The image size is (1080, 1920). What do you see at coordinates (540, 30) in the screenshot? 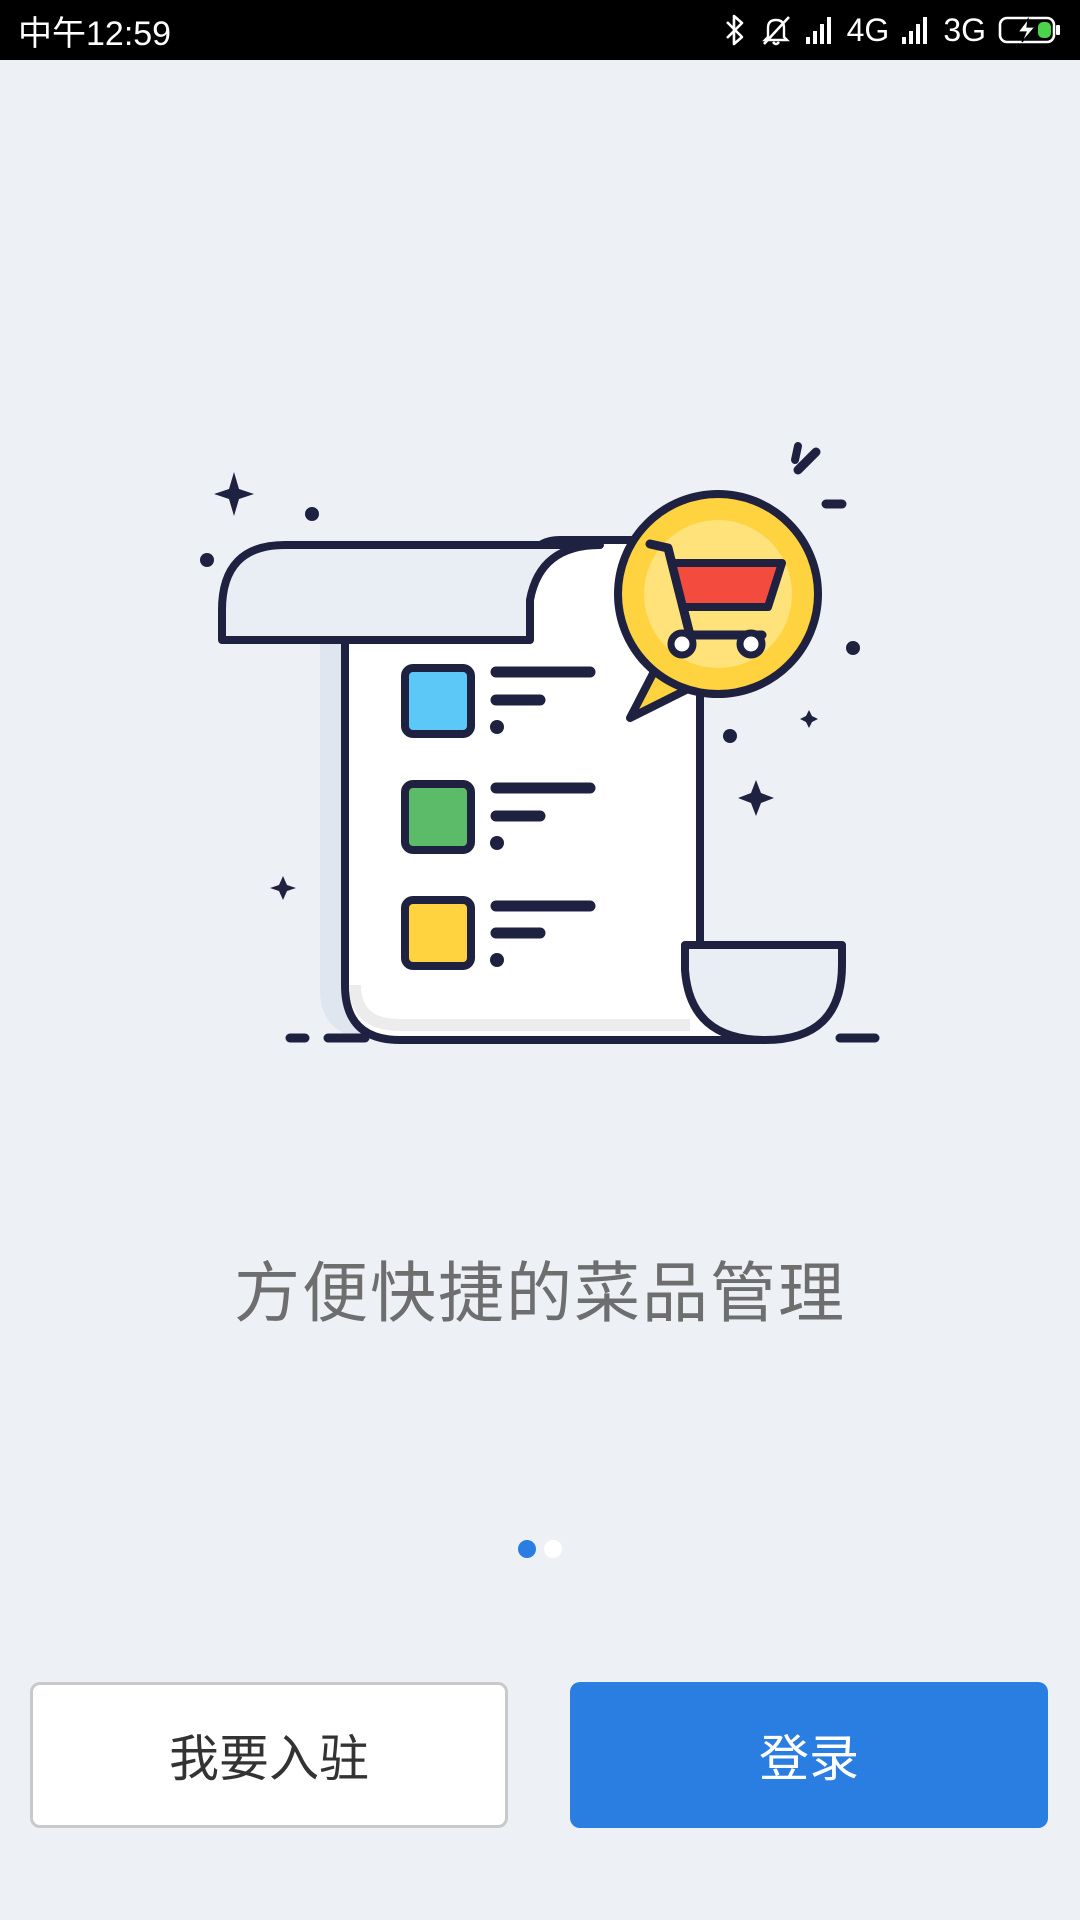
I see `status-bar: 中午12:59 4G 3G` at bounding box center [540, 30].